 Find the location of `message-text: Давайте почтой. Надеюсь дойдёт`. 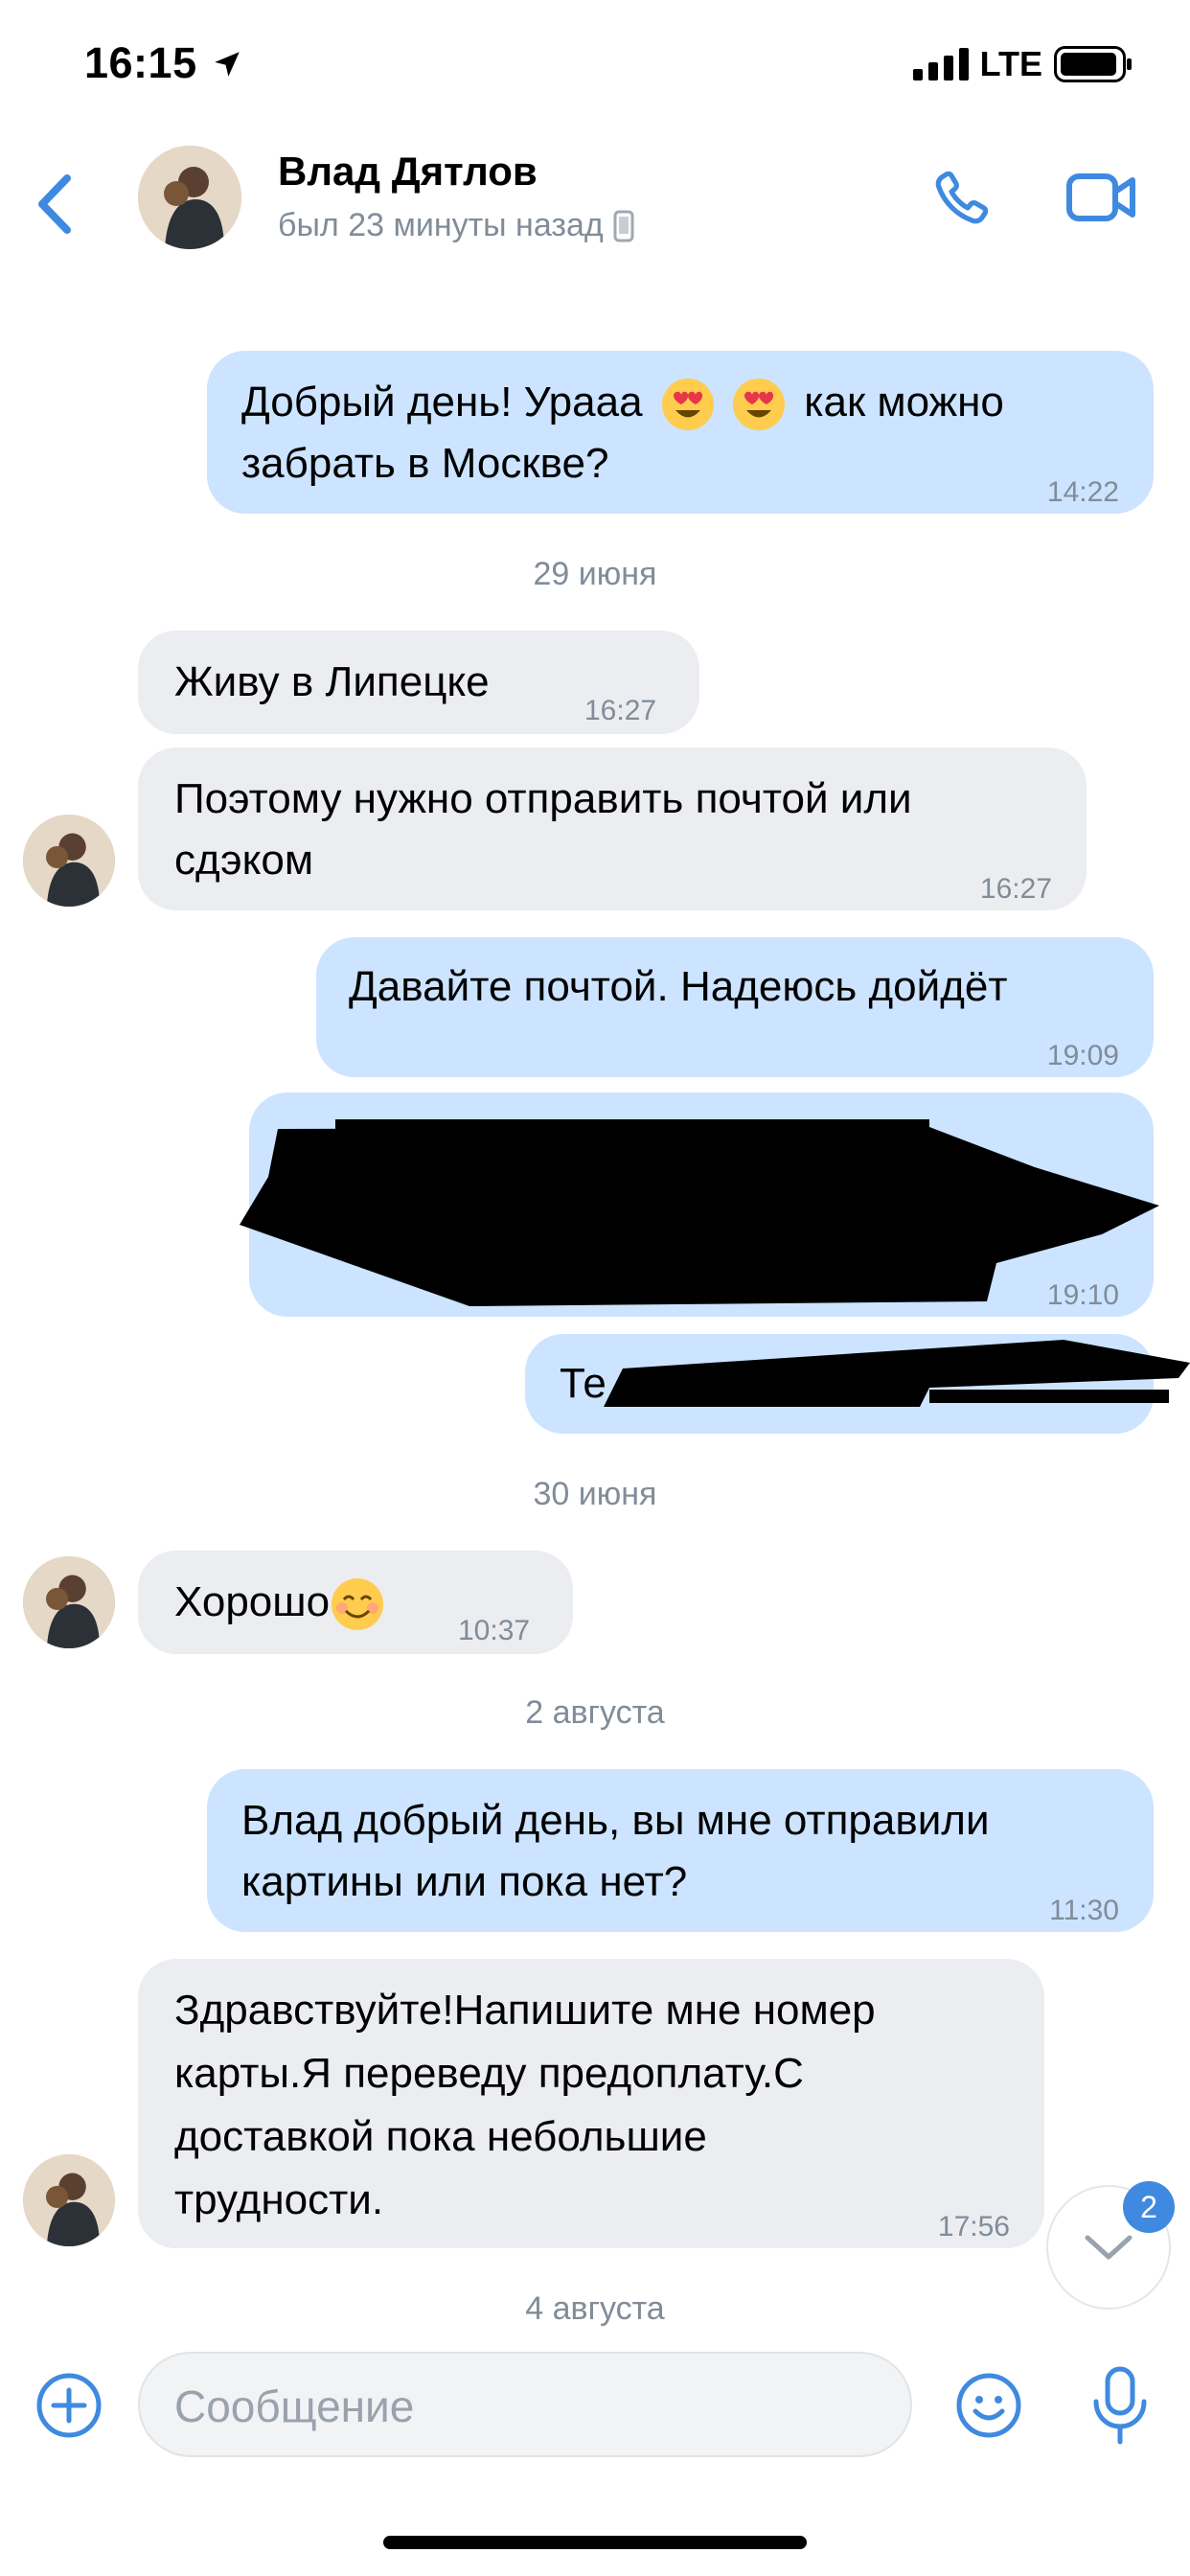

message-text: Давайте почтой. Надеюсь дойдёт is located at coordinates (679, 986).